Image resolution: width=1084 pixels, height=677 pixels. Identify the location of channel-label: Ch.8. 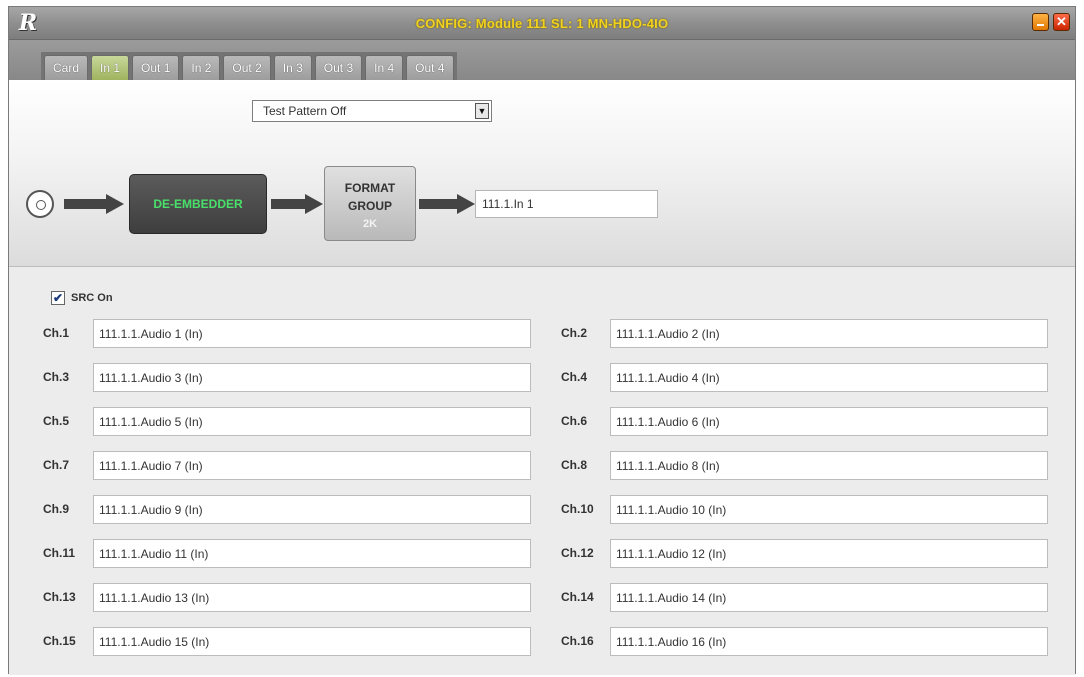
(574, 465).